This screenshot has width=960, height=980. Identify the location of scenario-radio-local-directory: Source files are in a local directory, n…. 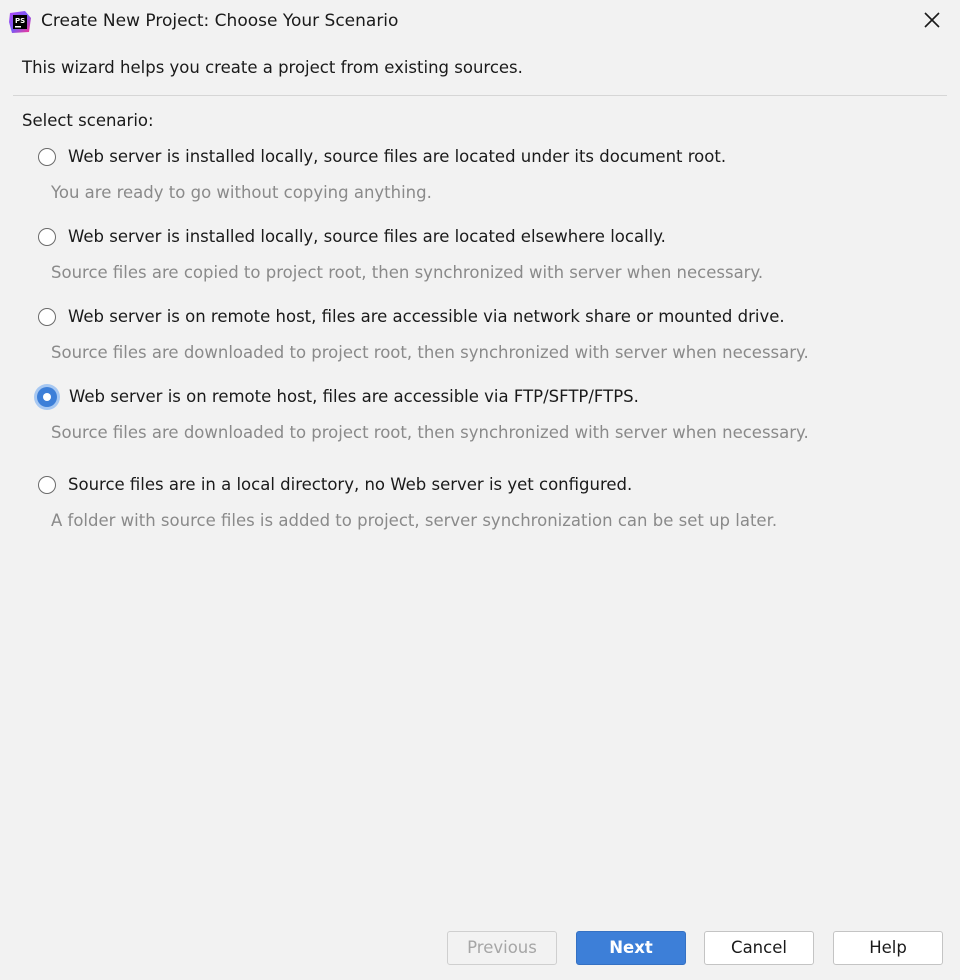
(478, 485).